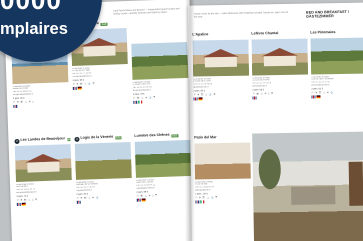  What do you see at coordinates (205, 137) in the screenshot?
I see `listing-title: Patio del Mar` at bounding box center [205, 137].